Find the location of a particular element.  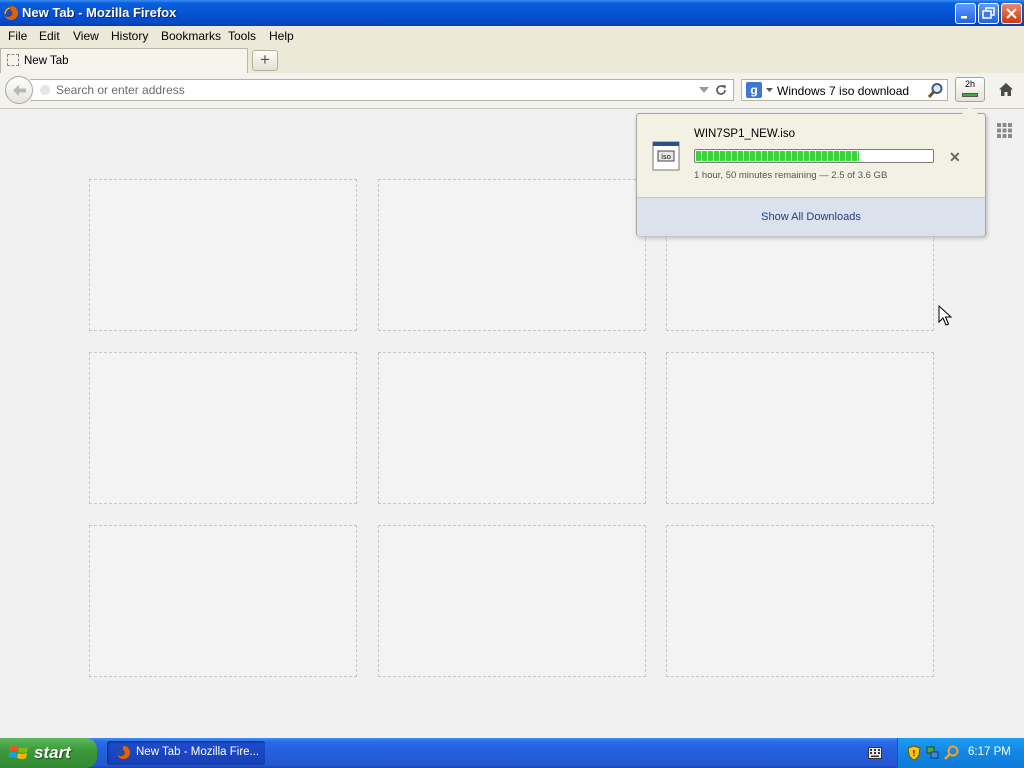

tab-label: New Tab is located at coordinates (46, 61).